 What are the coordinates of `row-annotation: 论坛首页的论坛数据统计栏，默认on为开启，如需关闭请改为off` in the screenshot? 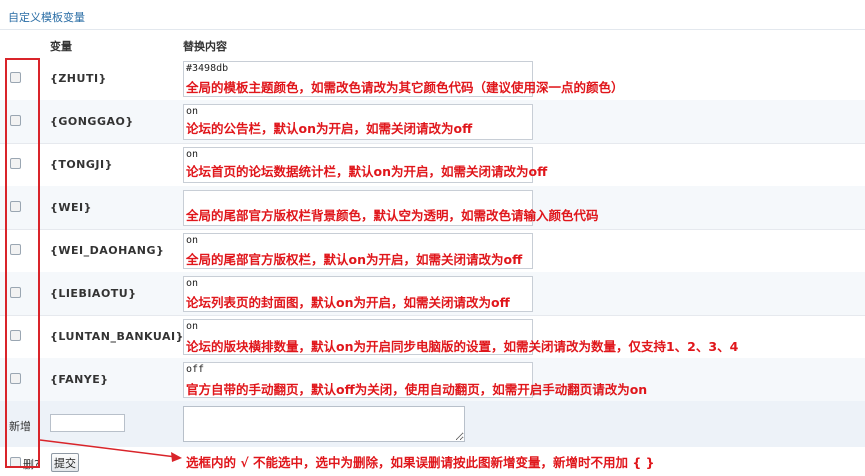 It's located at (367, 171).